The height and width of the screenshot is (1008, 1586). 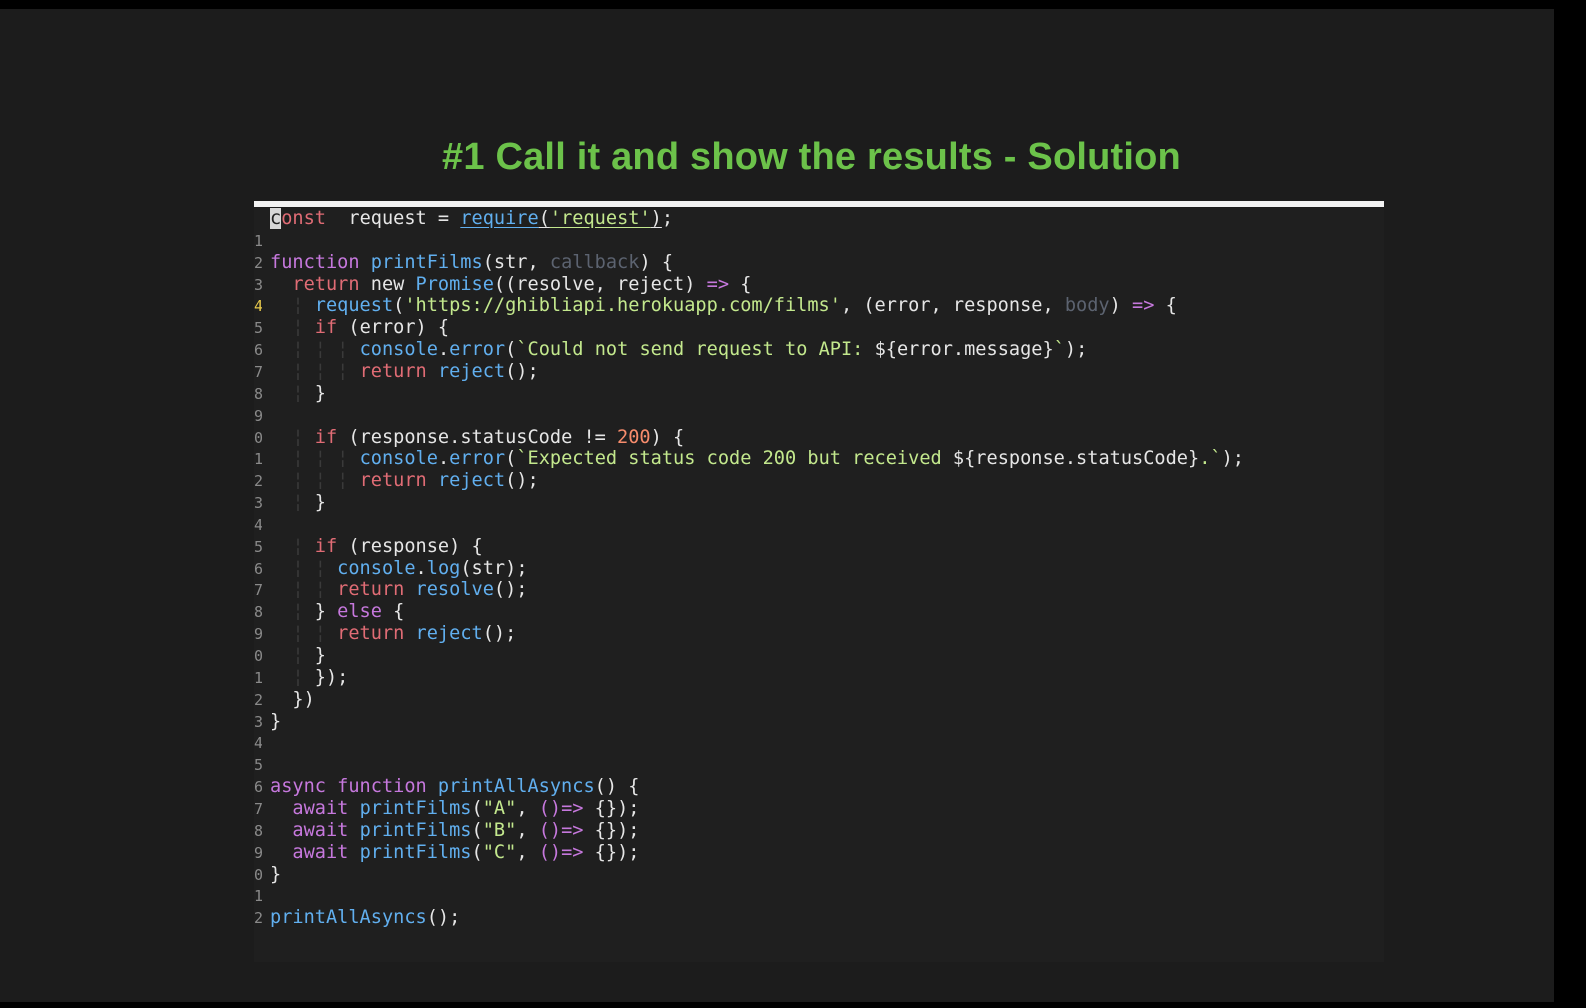 I want to click on code-line: 7 ¦ ¦ return resolve();, so click(x=818, y=590).